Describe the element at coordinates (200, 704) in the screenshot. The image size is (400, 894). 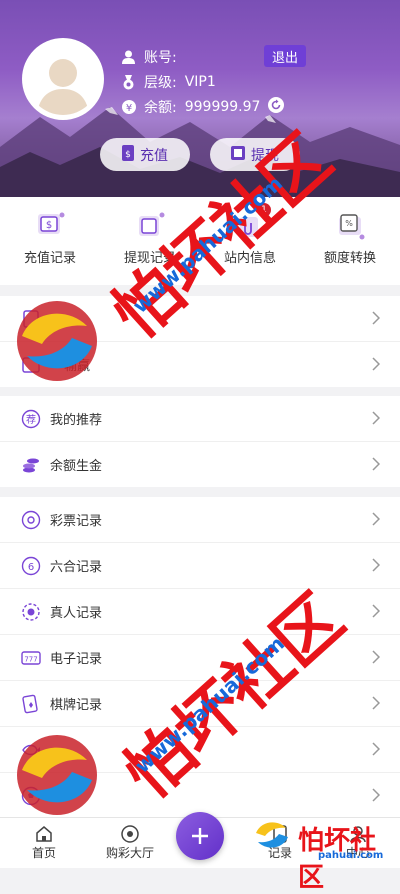
I see `menu-row-cards: 棋牌记录` at that location.